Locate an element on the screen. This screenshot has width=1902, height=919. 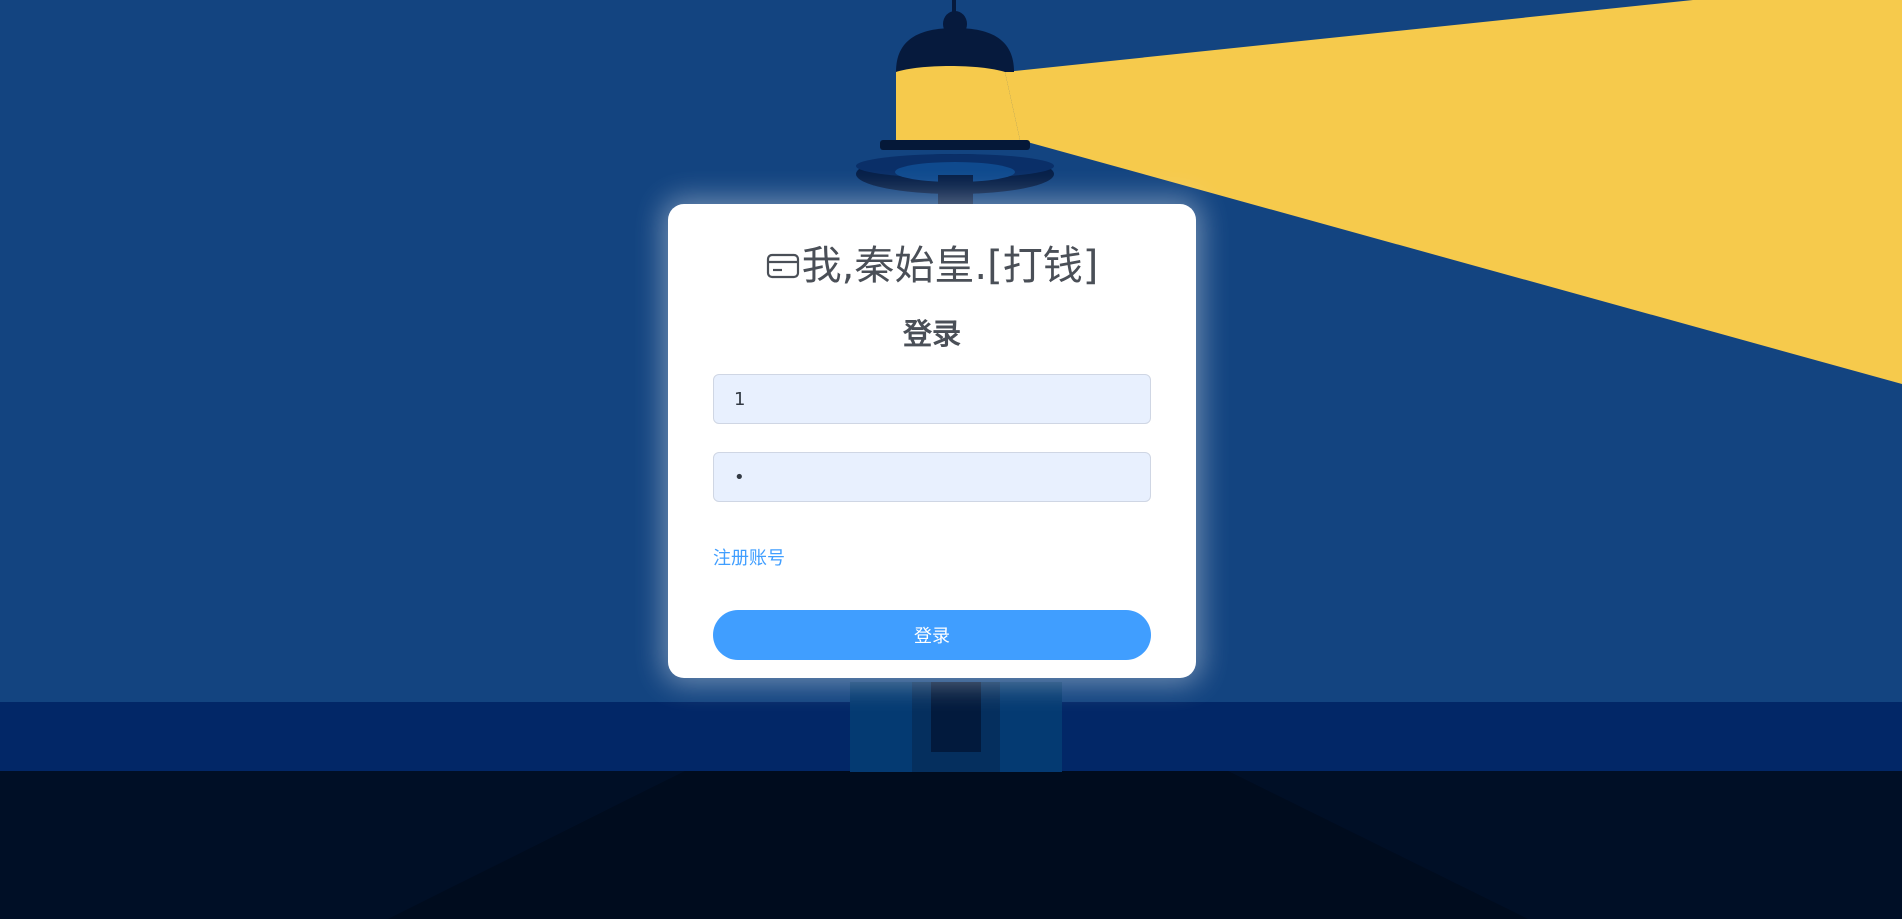
username-value: 1 is located at coordinates (740, 399).